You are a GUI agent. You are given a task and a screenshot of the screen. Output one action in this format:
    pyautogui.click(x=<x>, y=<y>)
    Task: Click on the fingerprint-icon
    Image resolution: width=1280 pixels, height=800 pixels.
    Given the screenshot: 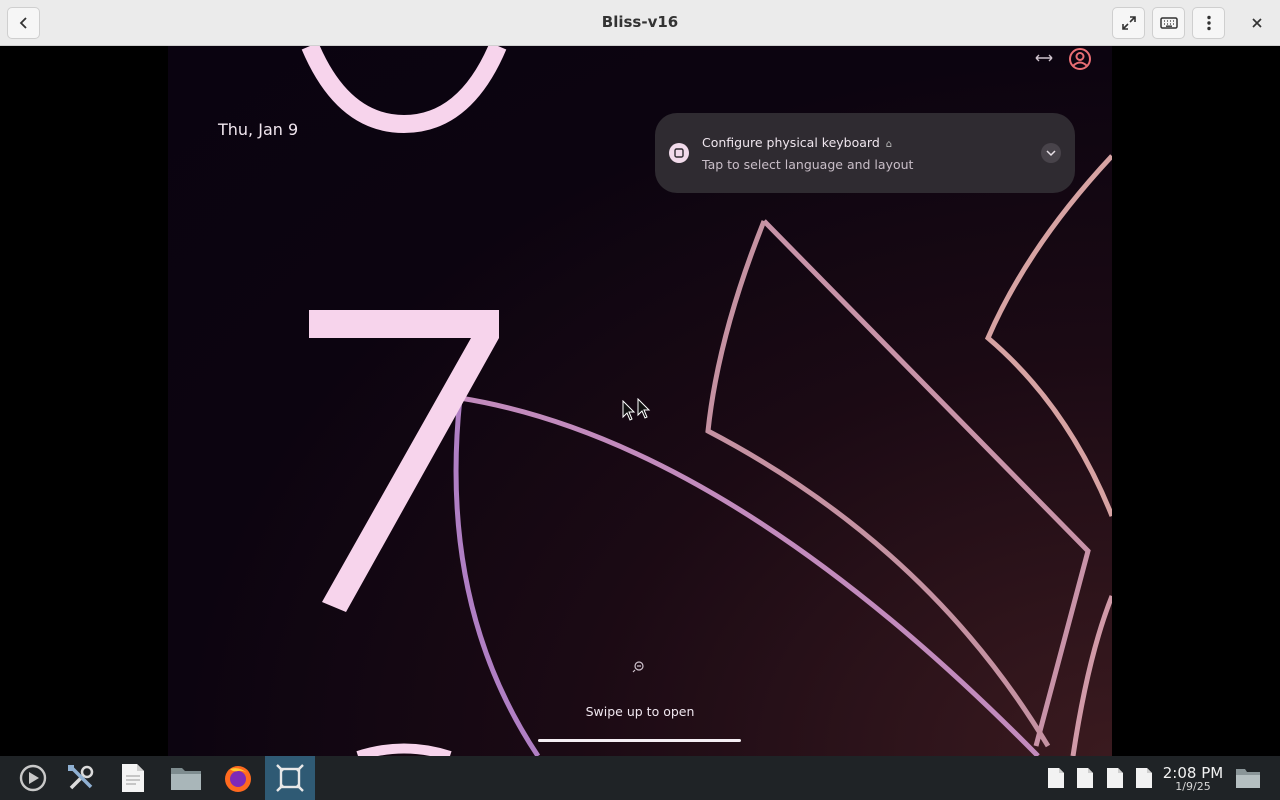 What is the action you would take?
    pyautogui.click(x=638, y=667)
    